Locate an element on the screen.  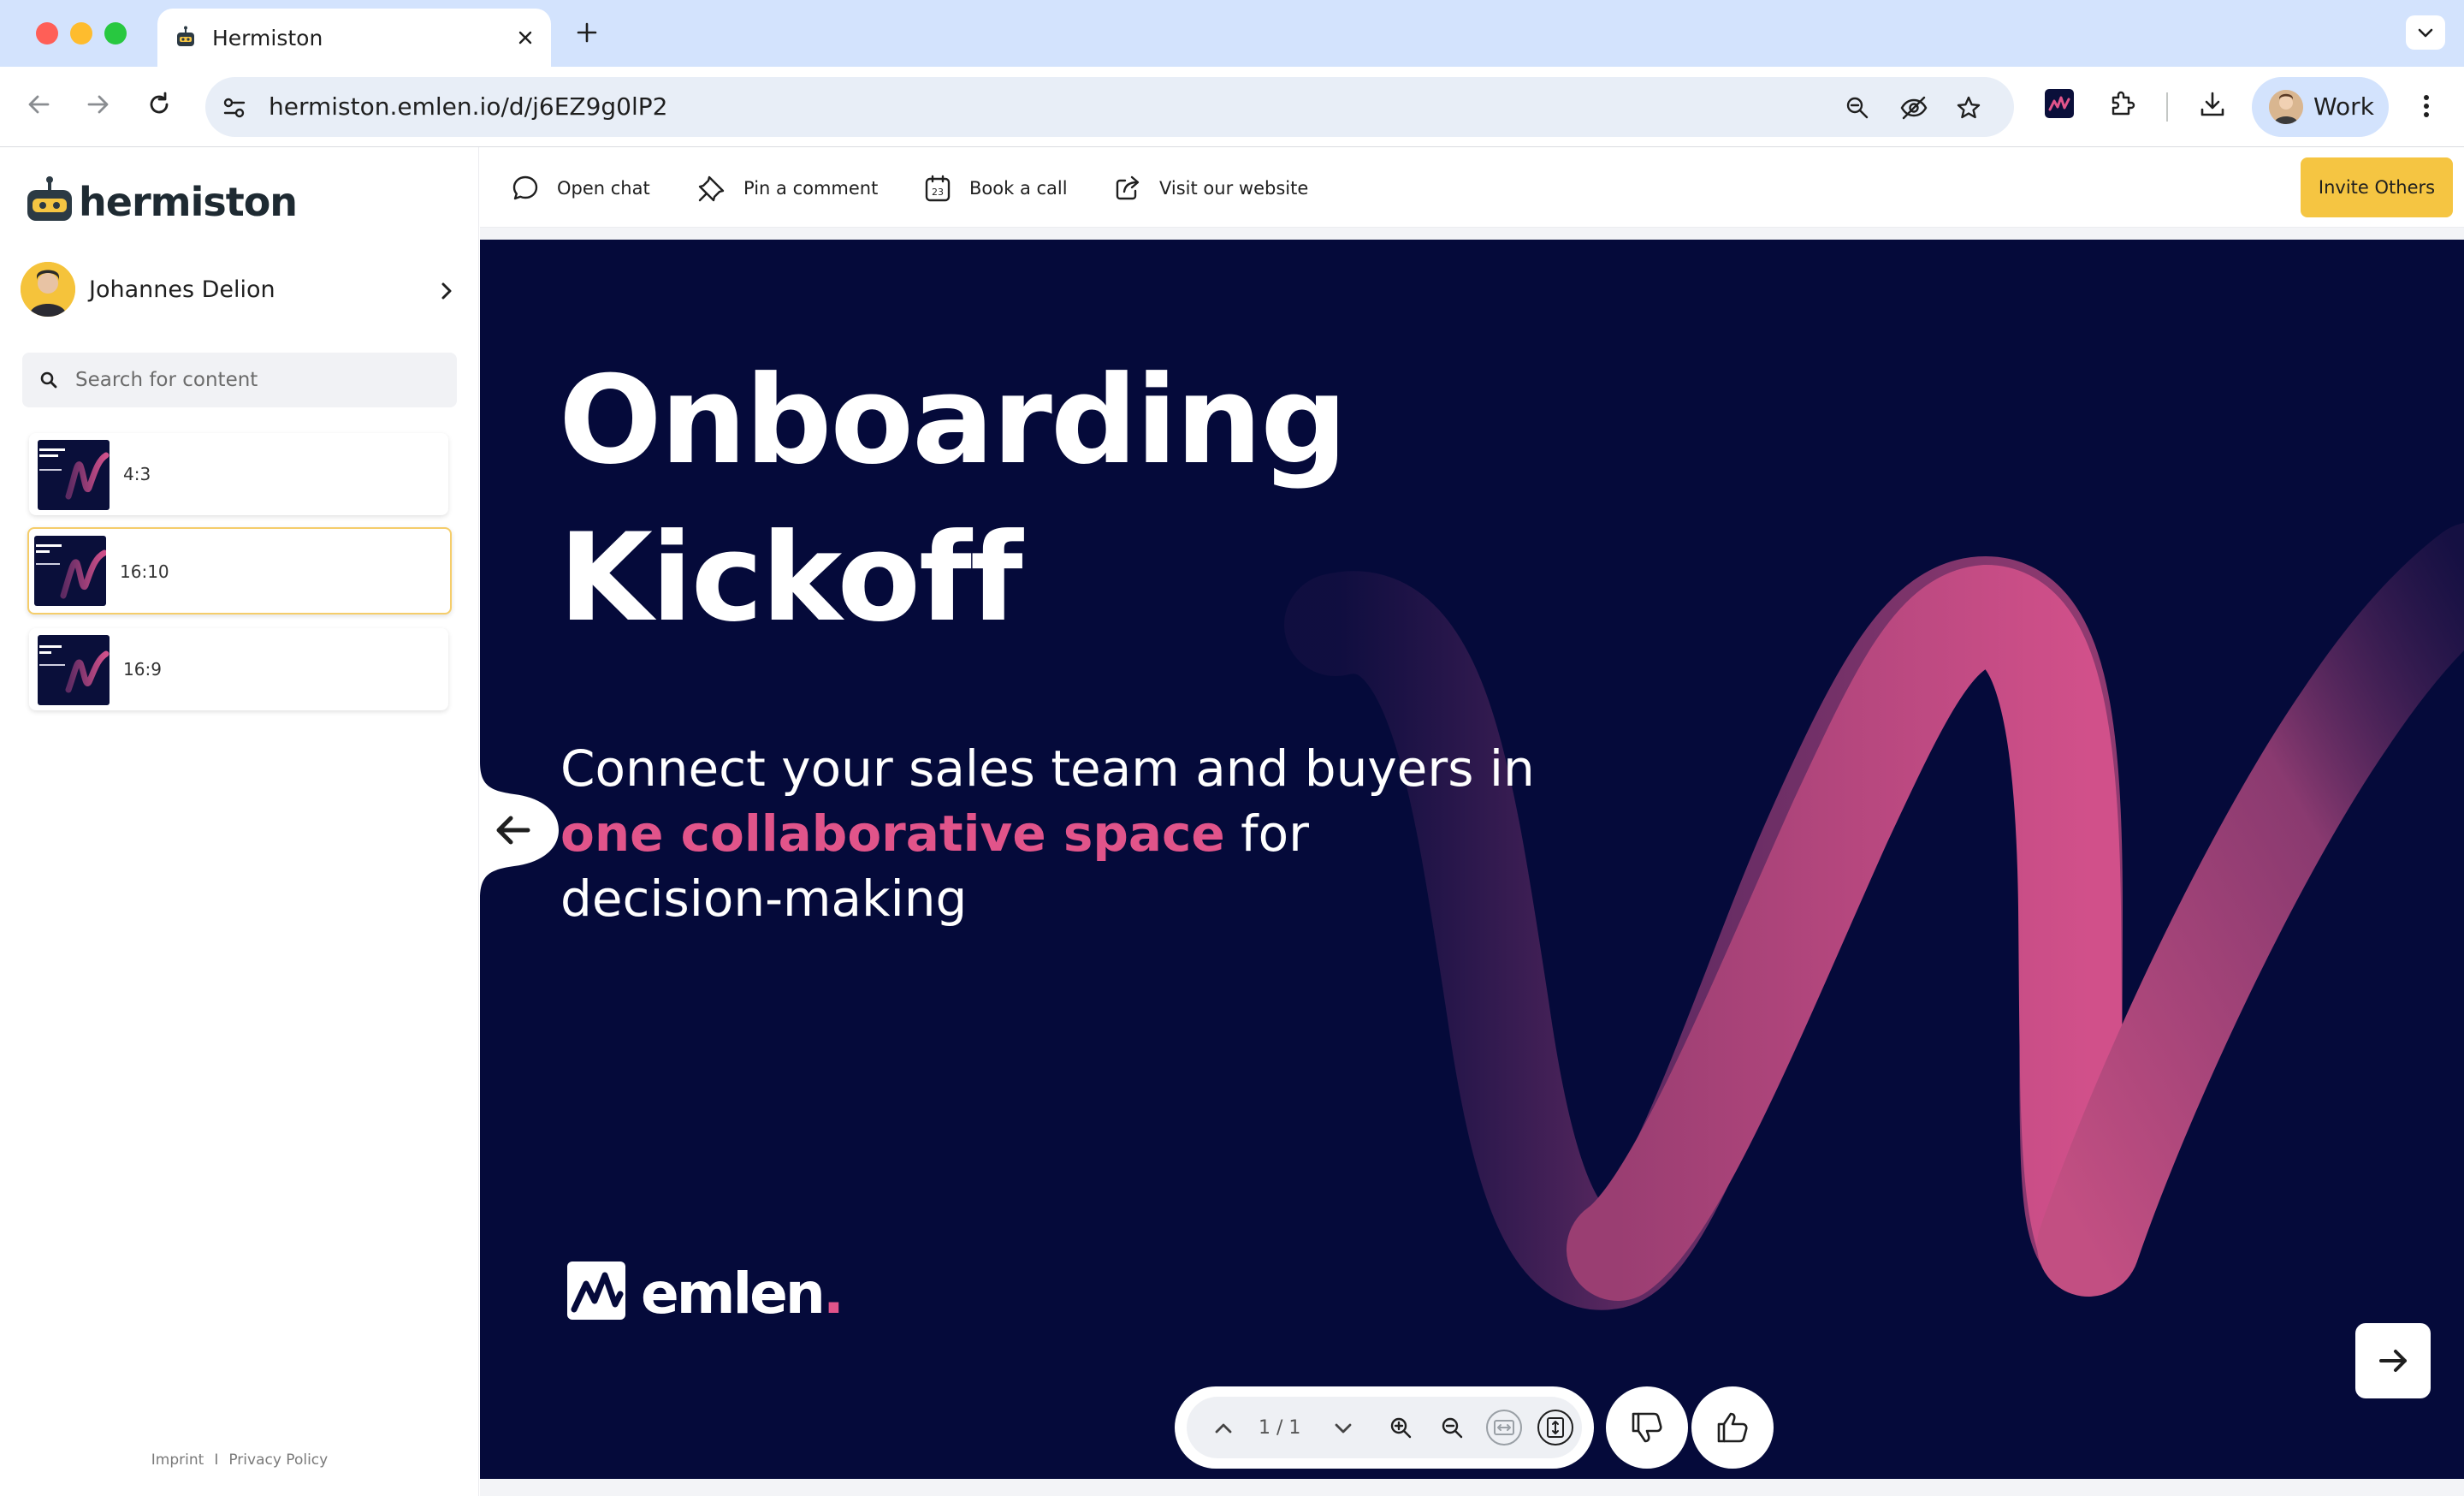
visit-website-label: Visit our website is located at coordinates (1234, 188).